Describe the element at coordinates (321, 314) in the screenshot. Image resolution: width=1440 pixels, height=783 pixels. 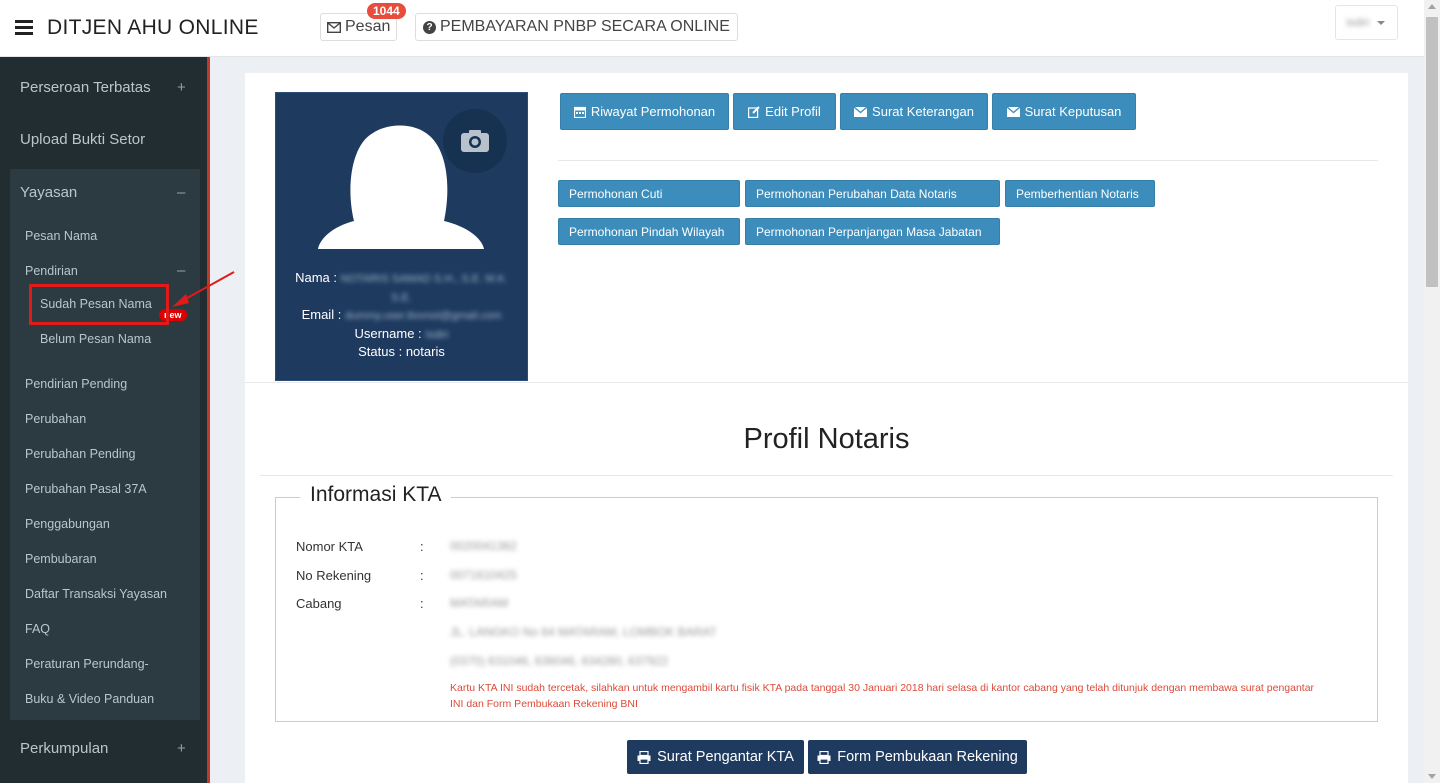
I see `profile-email-label: Email :` at that location.